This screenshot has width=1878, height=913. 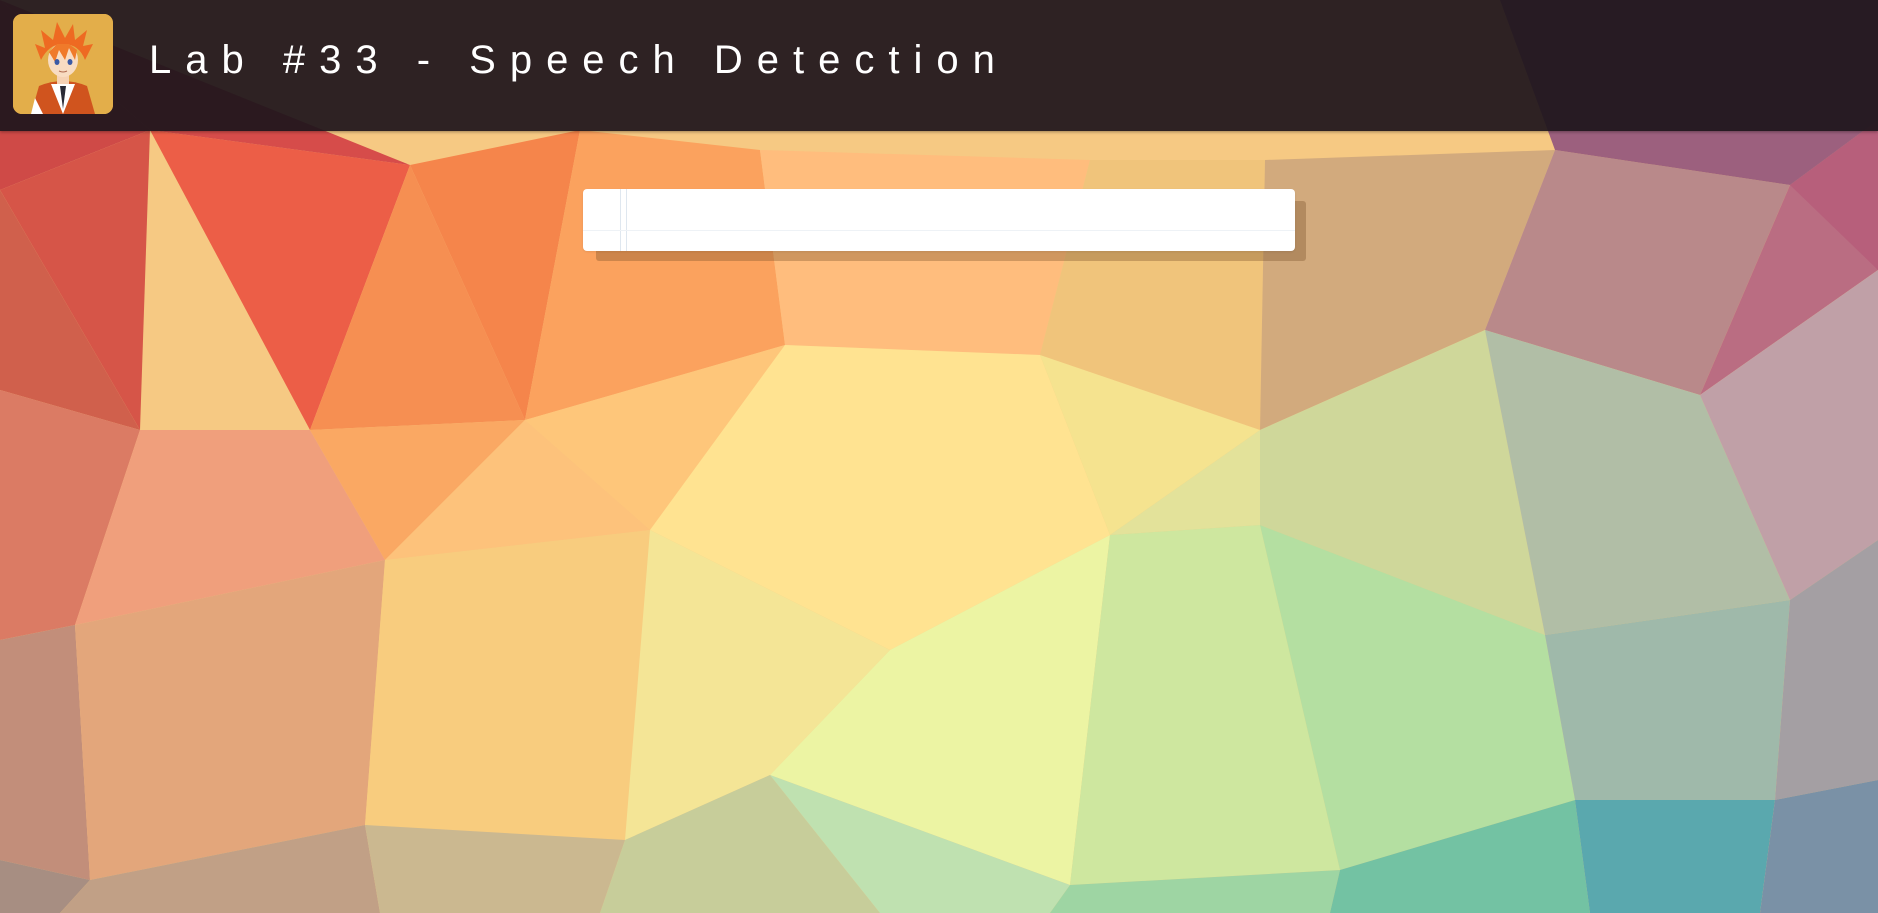 I want to click on transcript-paper, so click(x=939, y=220).